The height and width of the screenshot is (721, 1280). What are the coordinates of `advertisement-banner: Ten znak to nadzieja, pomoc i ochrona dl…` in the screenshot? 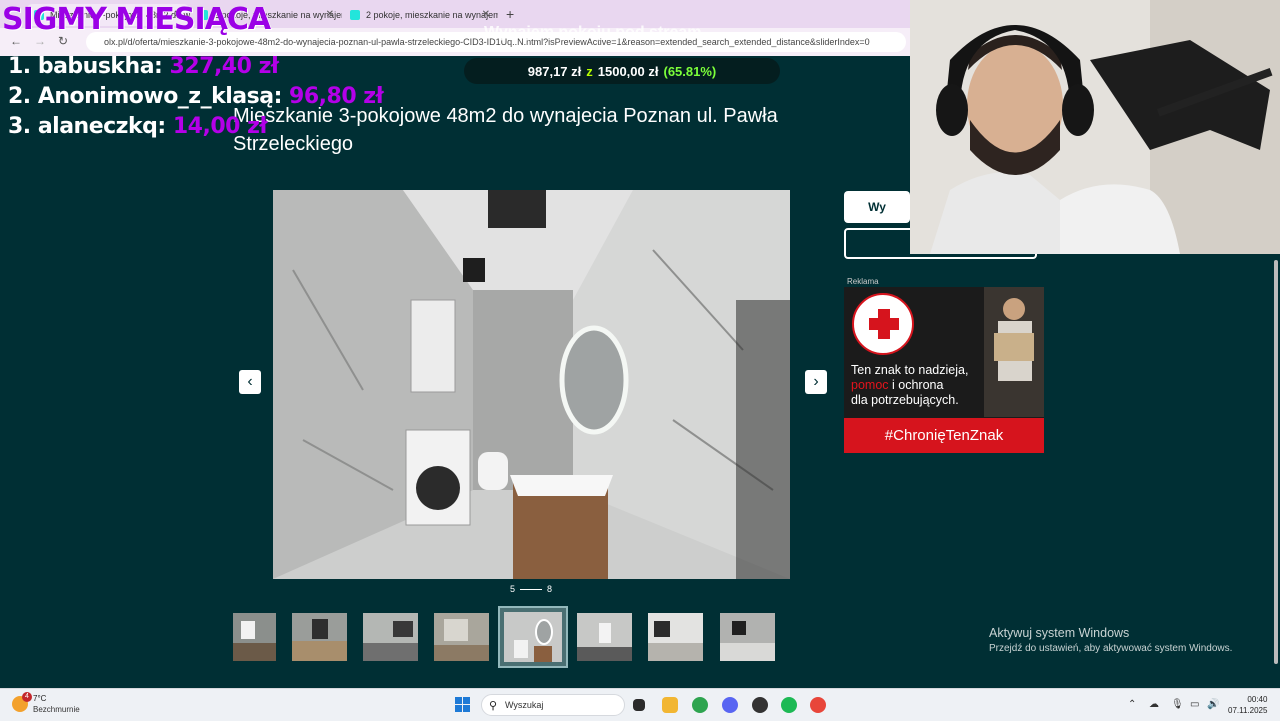 It's located at (944, 370).